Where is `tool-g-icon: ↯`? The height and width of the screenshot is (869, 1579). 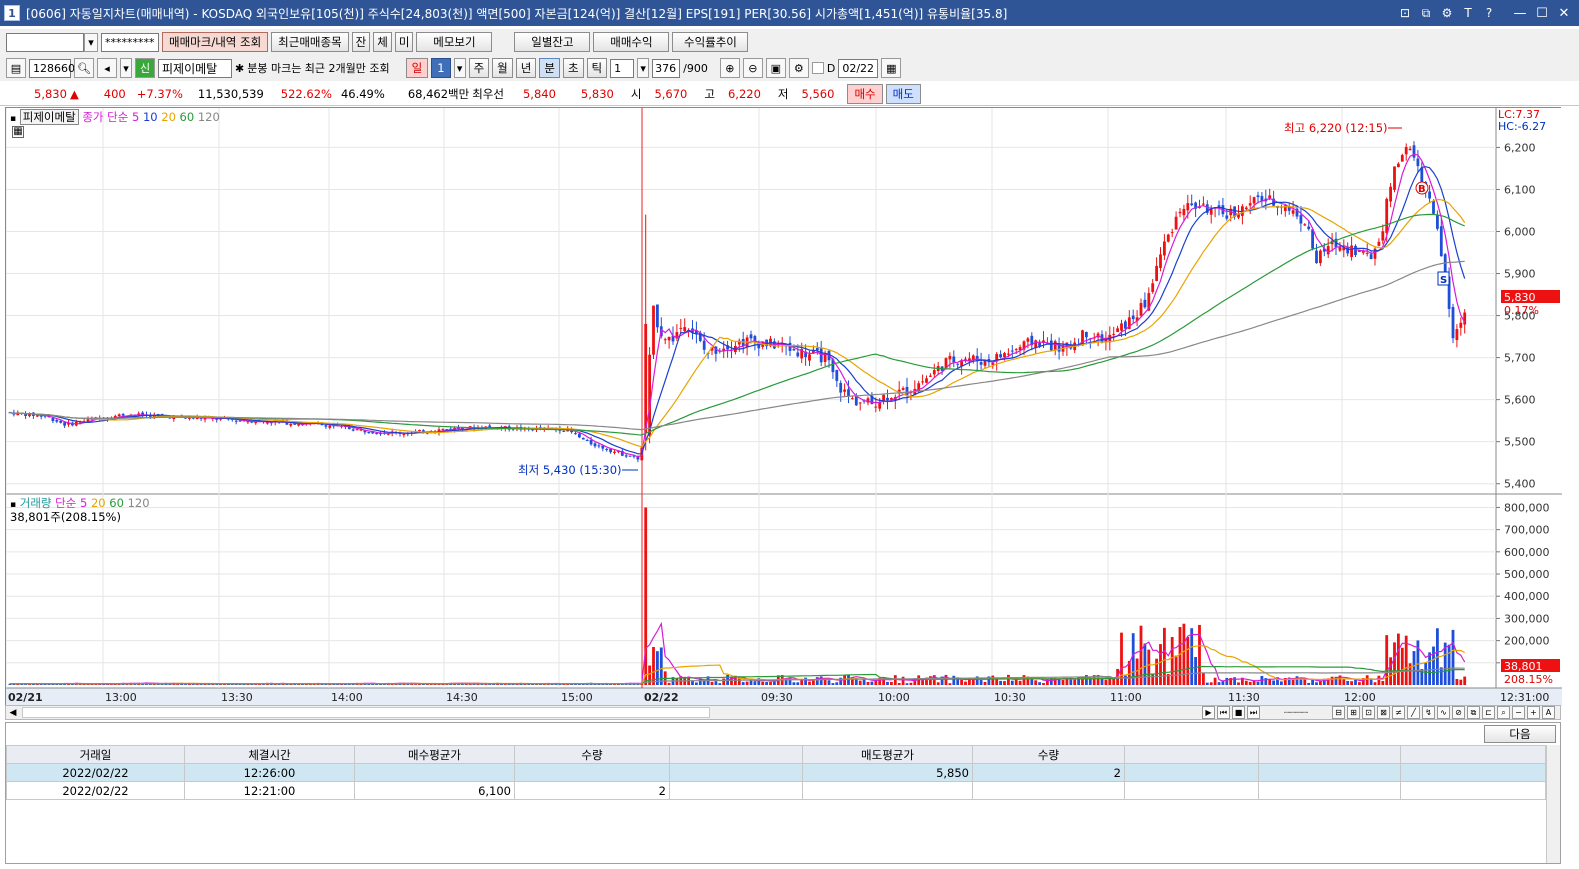
tool-g-icon: ↯ is located at coordinates (1428, 712).